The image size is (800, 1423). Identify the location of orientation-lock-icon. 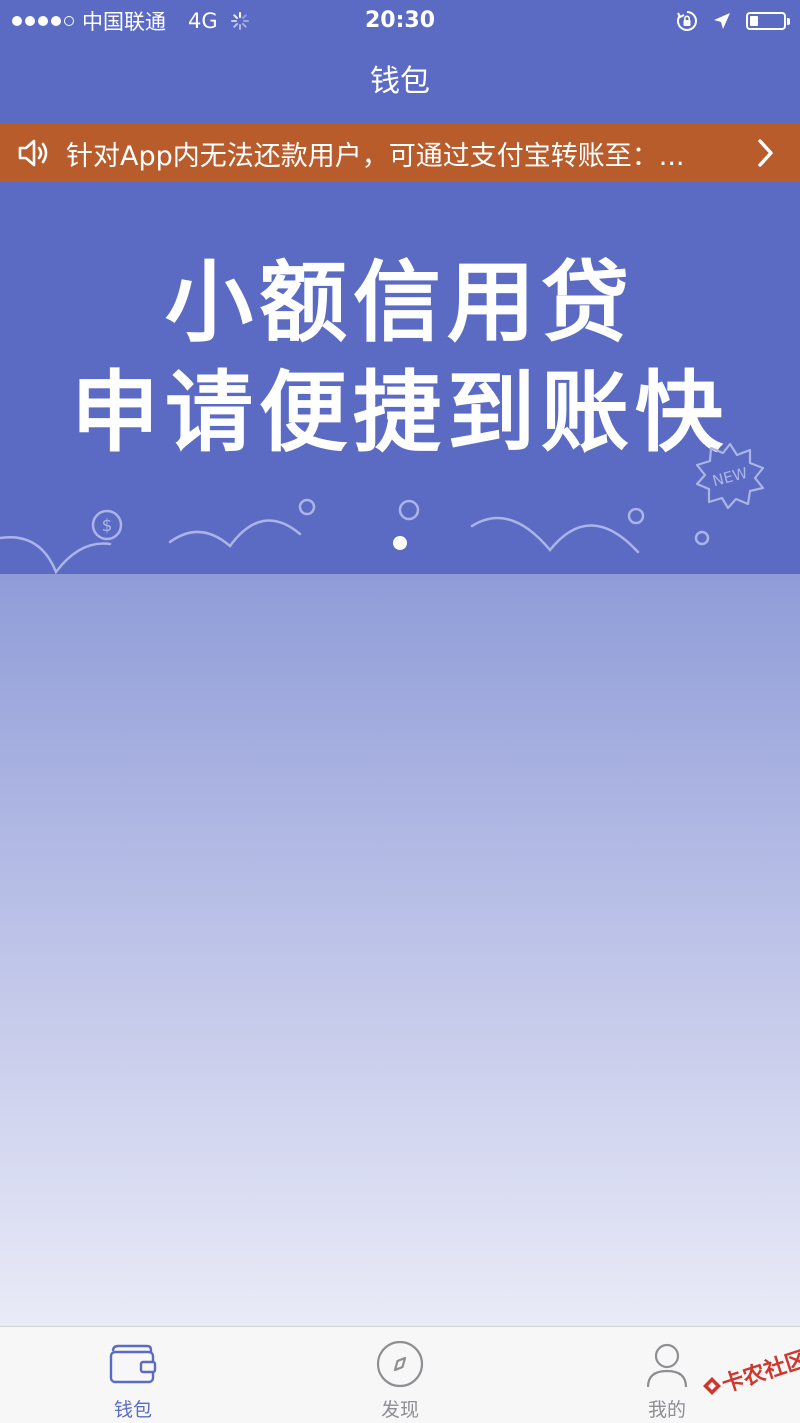
(687, 21).